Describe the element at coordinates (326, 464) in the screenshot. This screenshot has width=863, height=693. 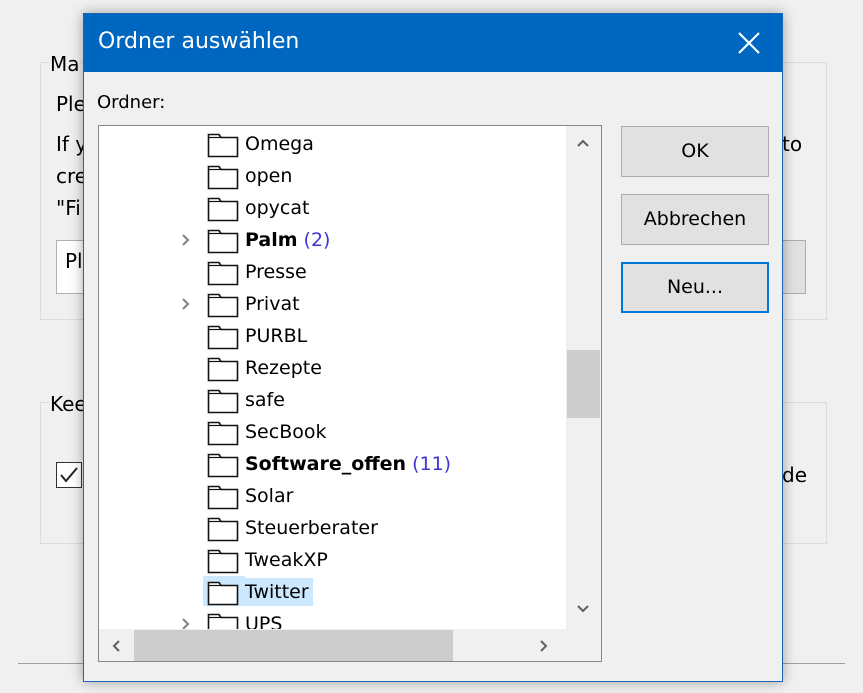
I see `tree-item-name: Software_offen` at that location.